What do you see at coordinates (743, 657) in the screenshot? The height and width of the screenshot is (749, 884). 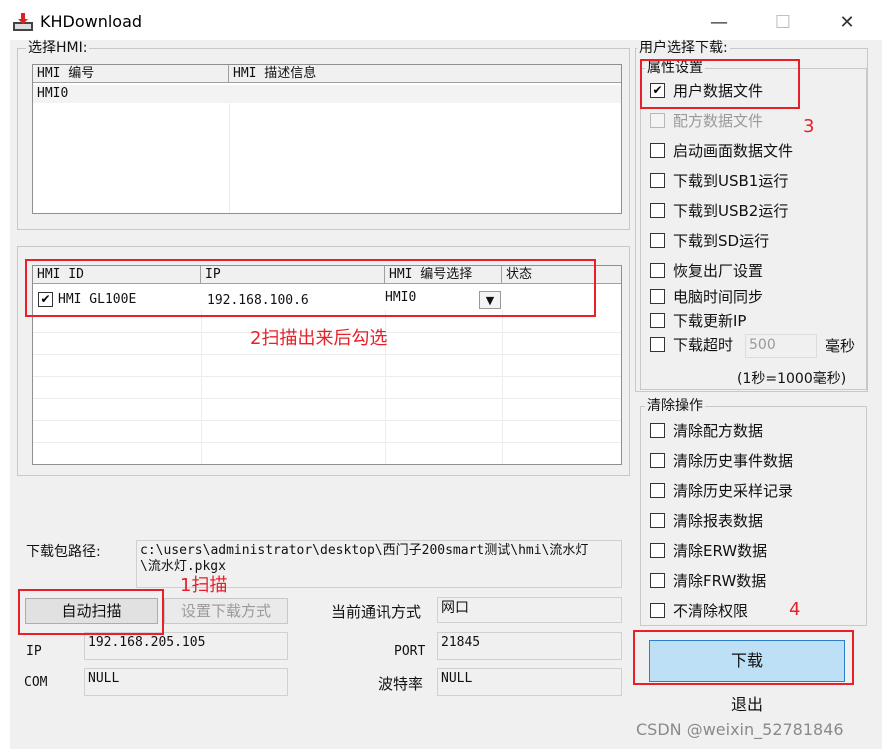 I see `annotation-box-download` at bounding box center [743, 657].